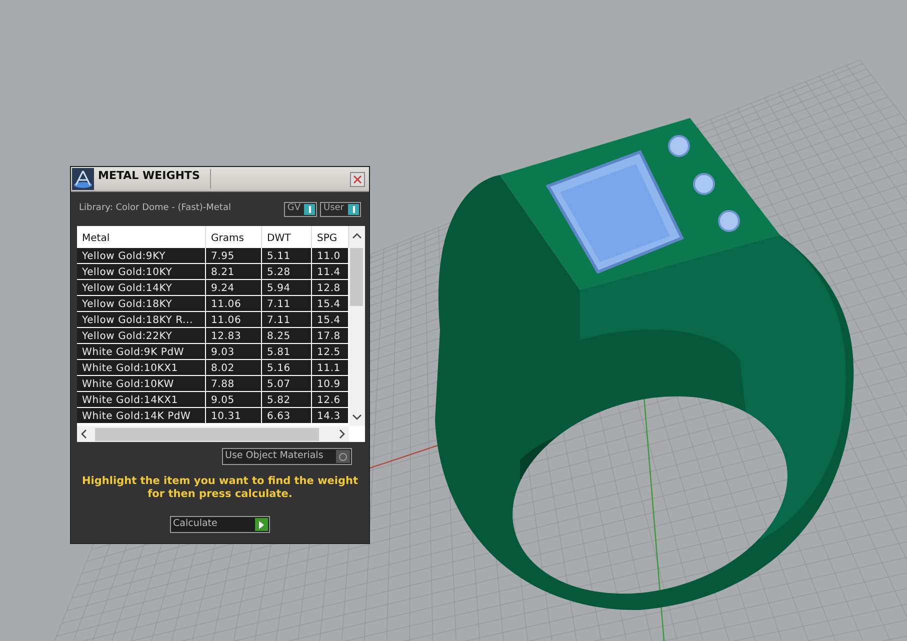 Image resolution: width=907 pixels, height=641 pixels. What do you see at coordinates (301, 209) in the screenshot?
I see `toggle-button: GV` at bounding box center [301, 209].